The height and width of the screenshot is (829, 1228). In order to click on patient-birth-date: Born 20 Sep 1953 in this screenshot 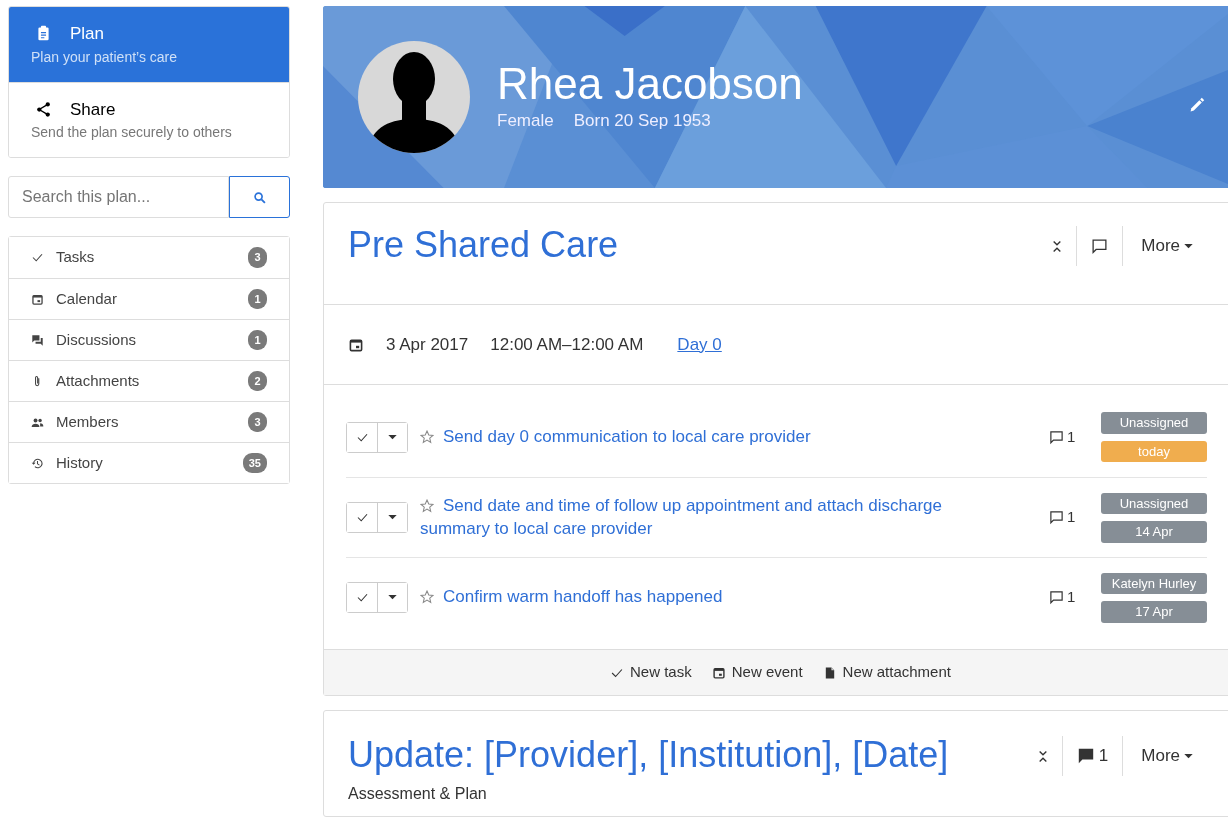, I will do `click(642, 121)`.